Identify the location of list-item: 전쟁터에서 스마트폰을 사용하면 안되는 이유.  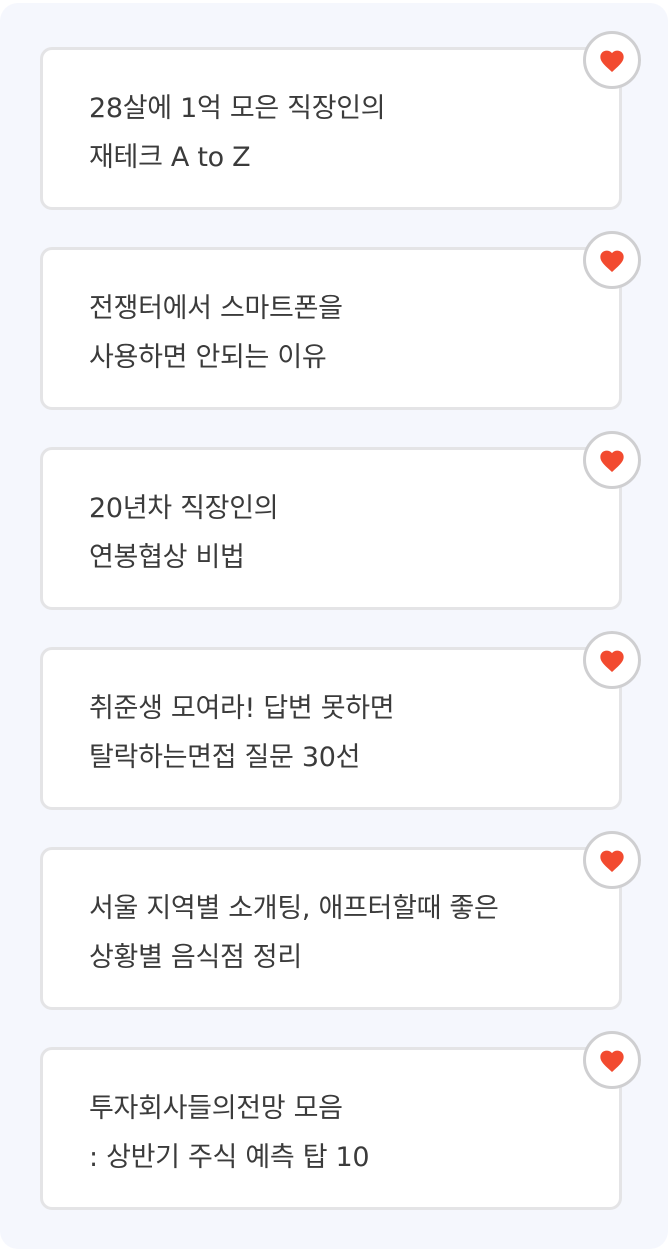
(340, 320).